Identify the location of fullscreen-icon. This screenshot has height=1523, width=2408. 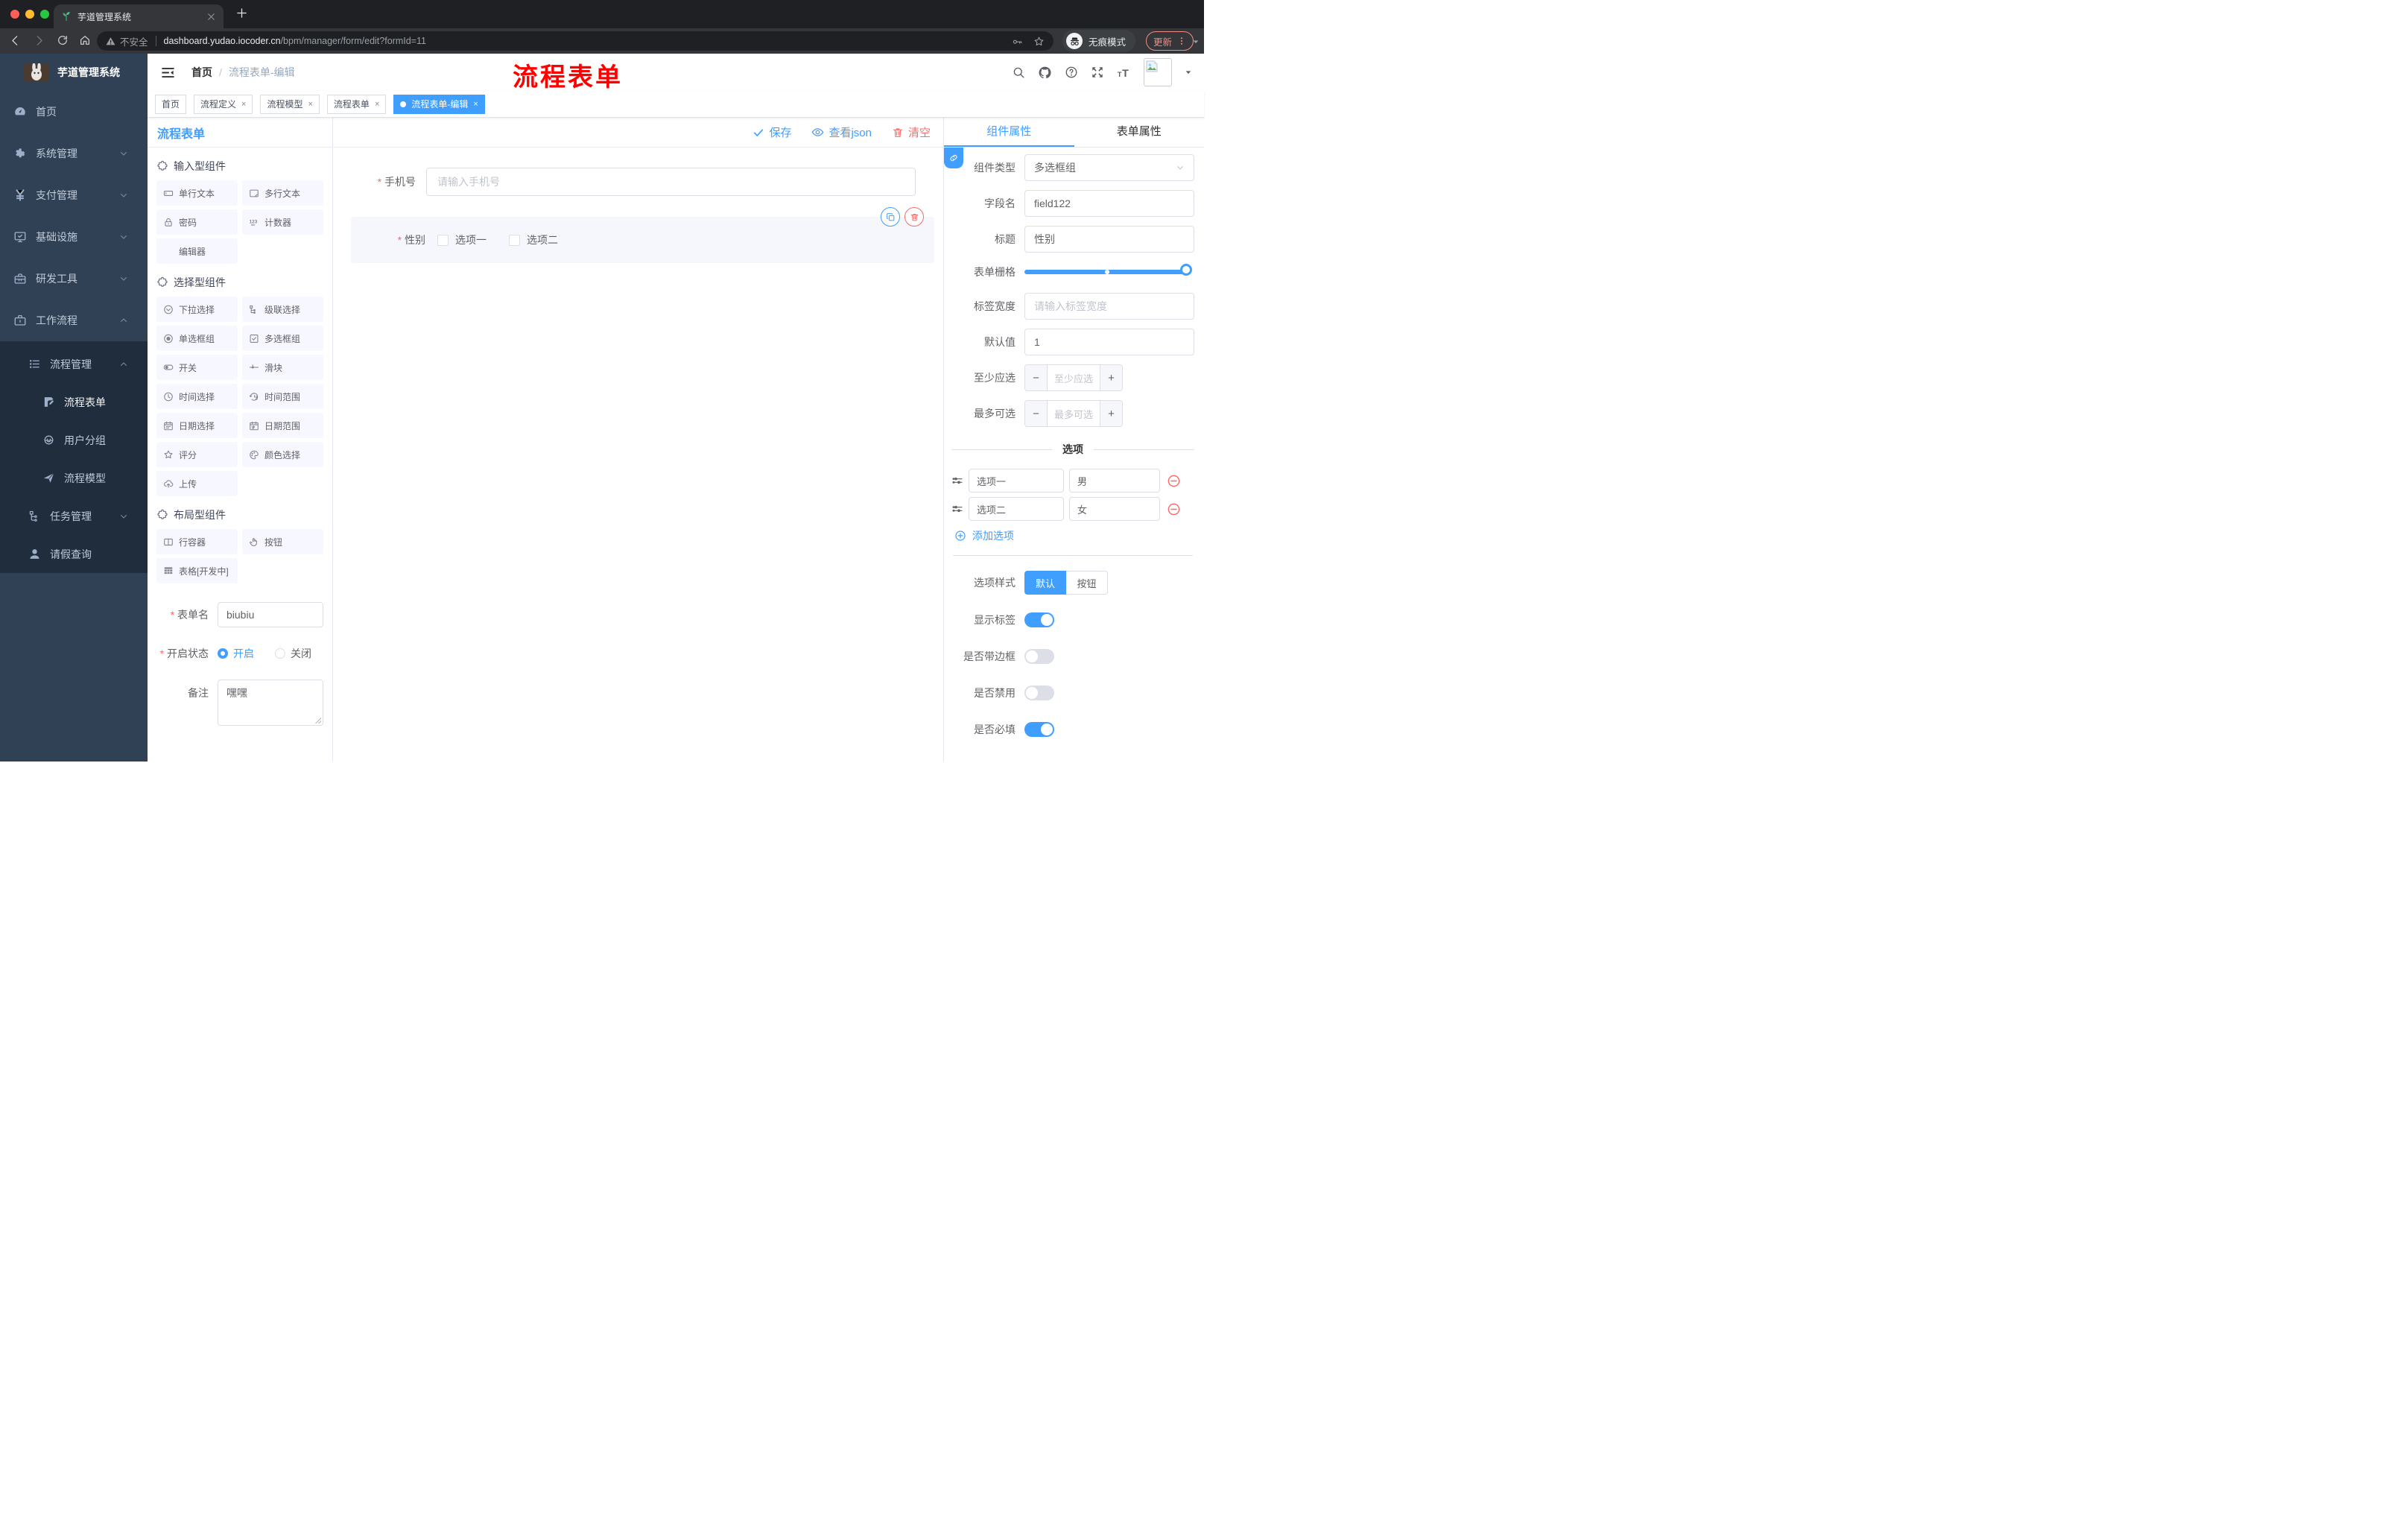
(1097, 72).